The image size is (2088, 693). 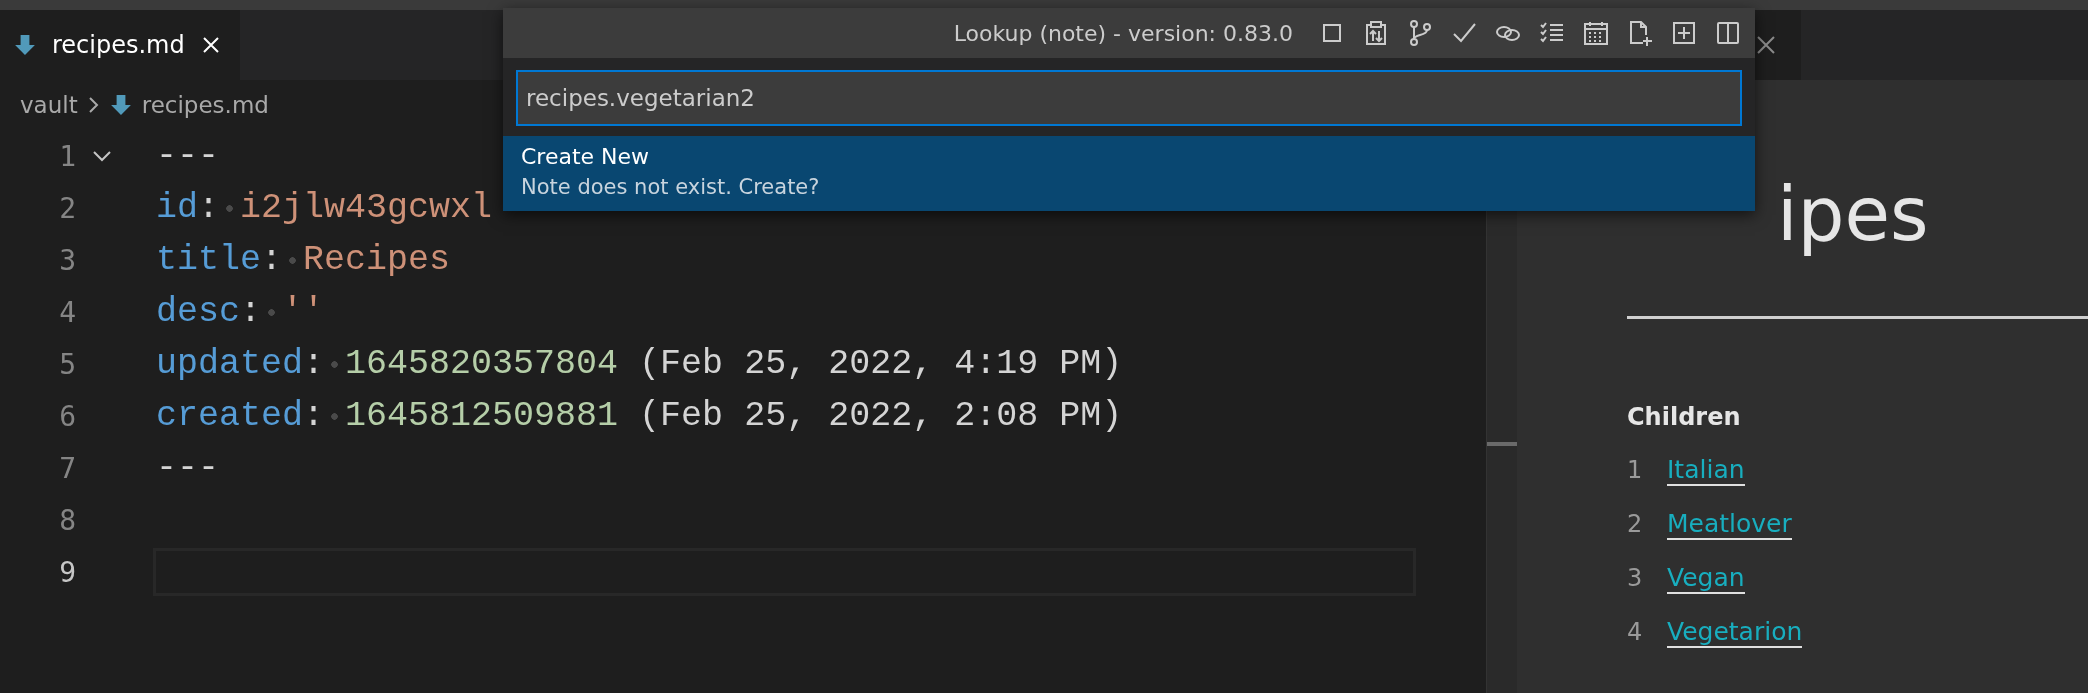 I want to click on yaml-value: 1645820357804, so click(x=482, y=364).